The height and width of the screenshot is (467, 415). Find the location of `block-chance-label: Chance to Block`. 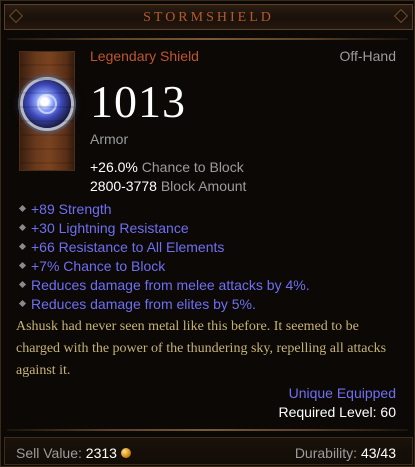

block-chance-label: Chance to Block is located at coordinates (192, 167).